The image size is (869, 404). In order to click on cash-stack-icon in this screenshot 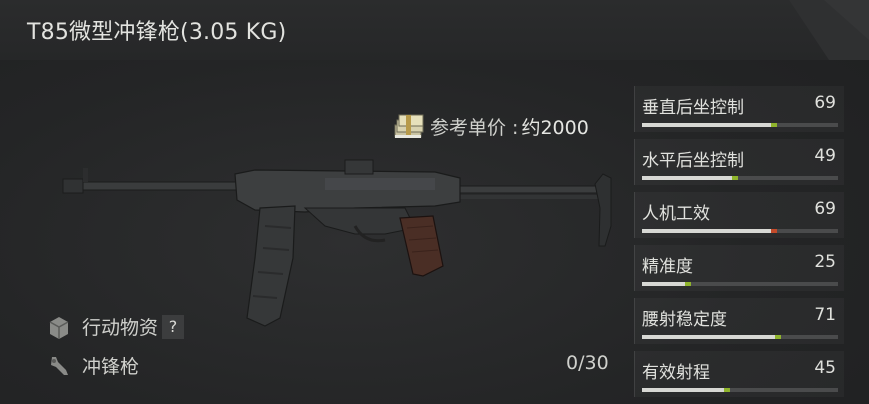, I will do `click(409, 126)`.